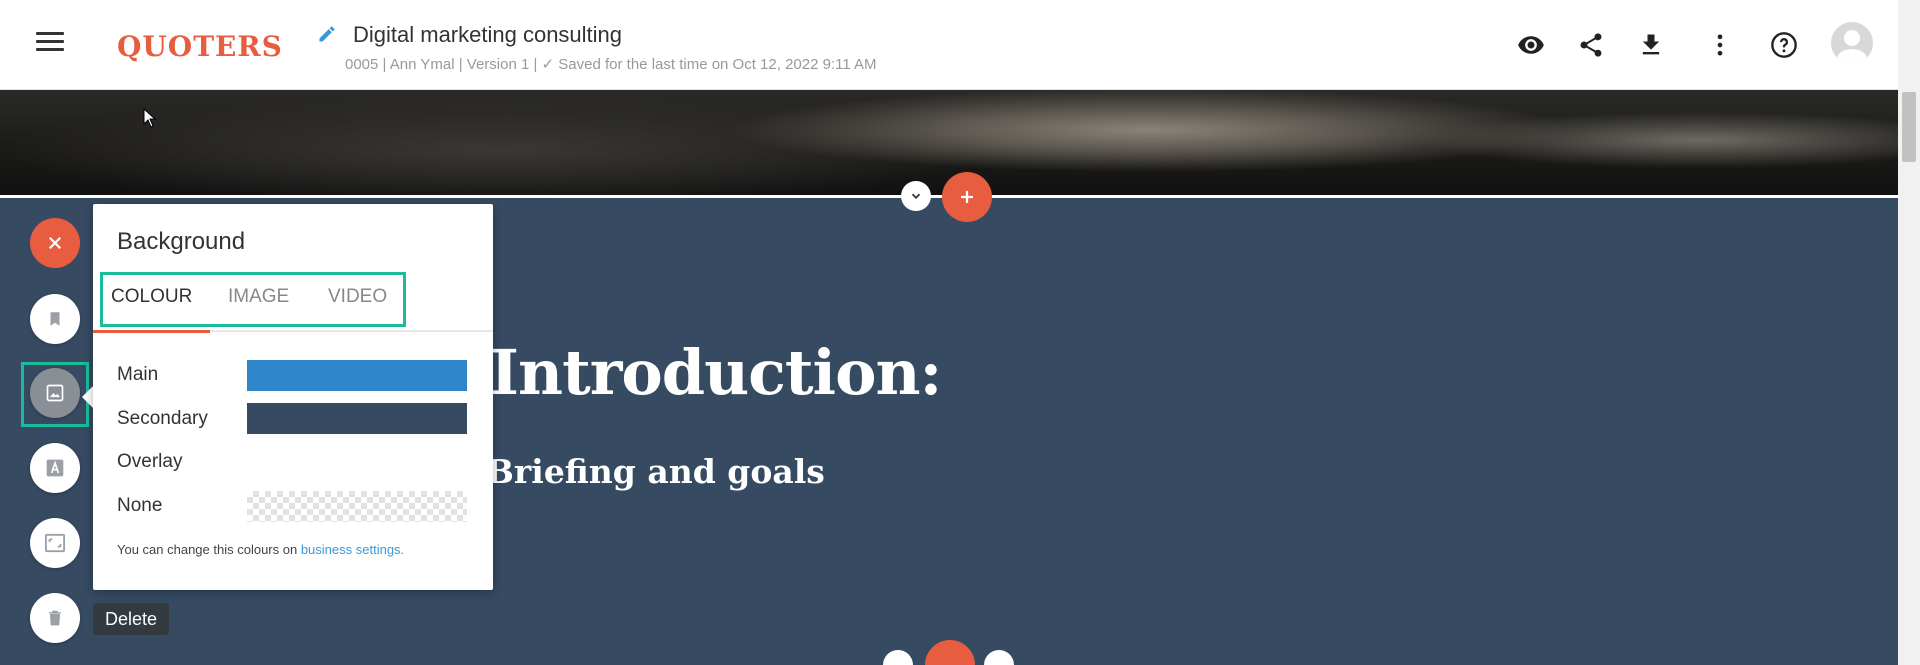 The image size is (1920, 665). I want to click on page-scrollbar, so click(1909, 332).